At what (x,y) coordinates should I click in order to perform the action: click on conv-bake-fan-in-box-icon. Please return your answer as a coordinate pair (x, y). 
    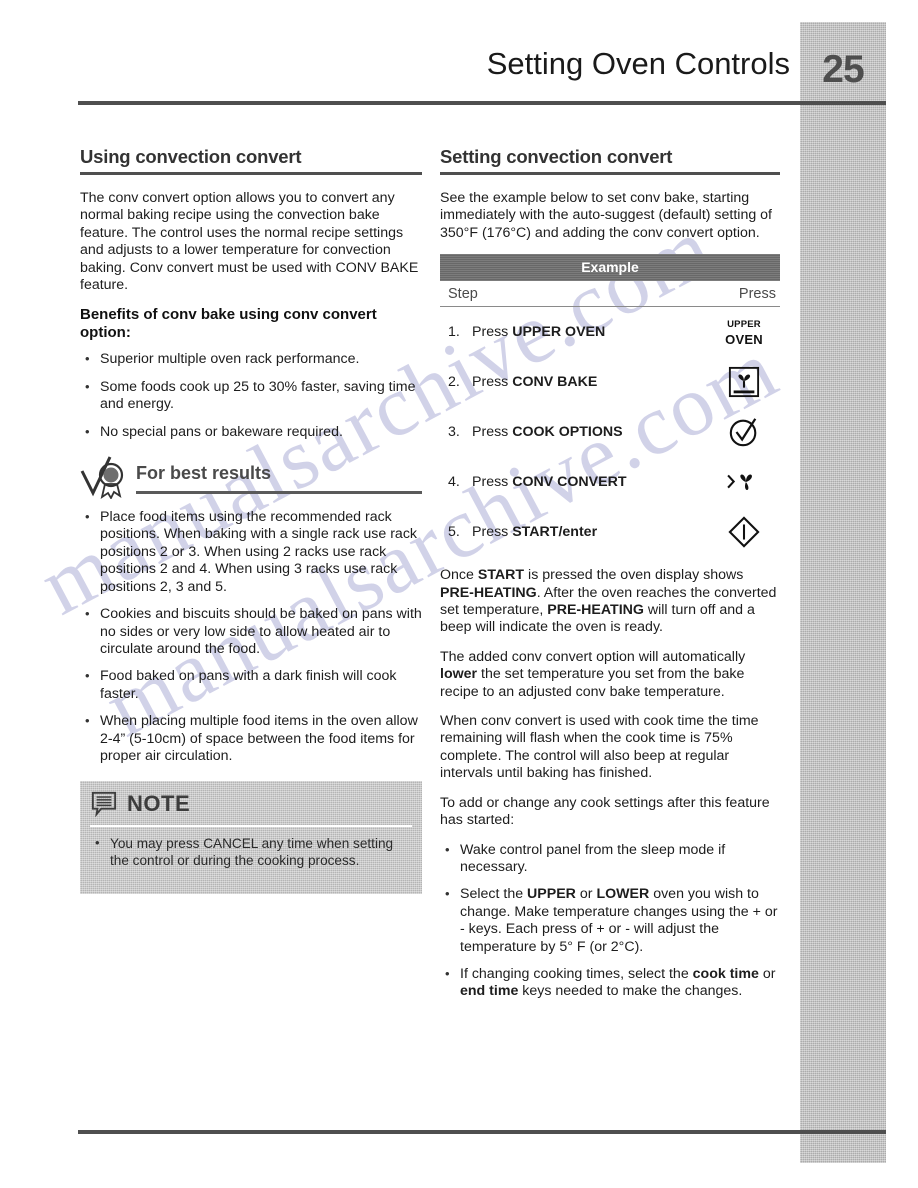
    Looking at the image, I should click on (744, 382).